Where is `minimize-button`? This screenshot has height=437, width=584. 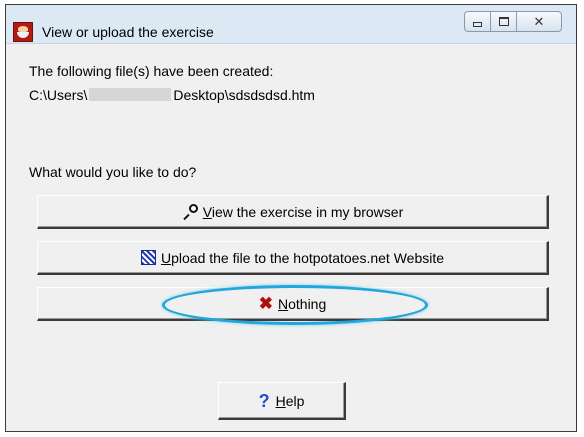 minimize-button is located at coordinates (477, 21).